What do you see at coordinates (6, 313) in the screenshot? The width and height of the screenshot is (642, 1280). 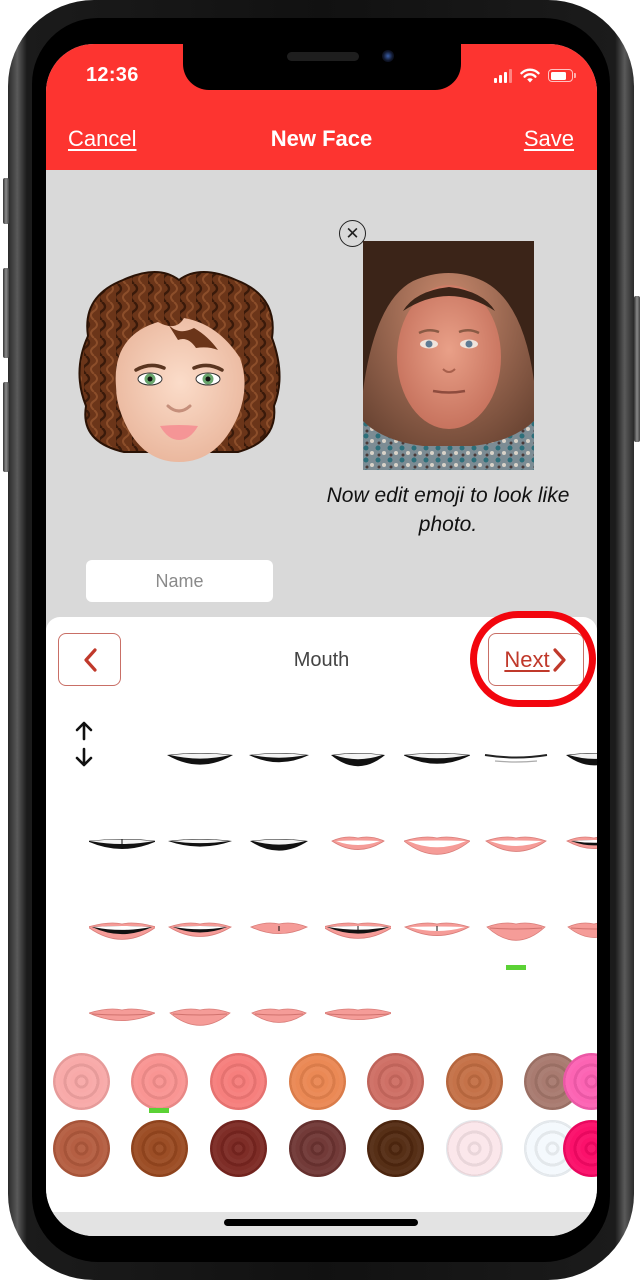 I see `volume-up-button` at bounding box center [6, 313].